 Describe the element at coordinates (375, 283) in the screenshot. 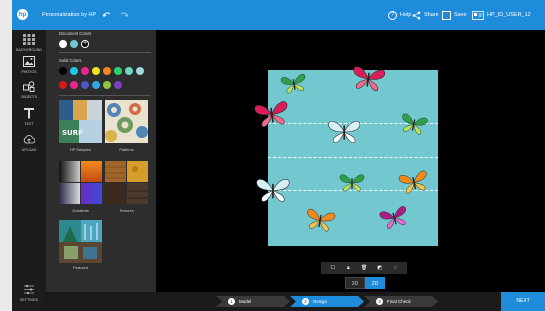

I see `view-2d-button: 2D` at that location.